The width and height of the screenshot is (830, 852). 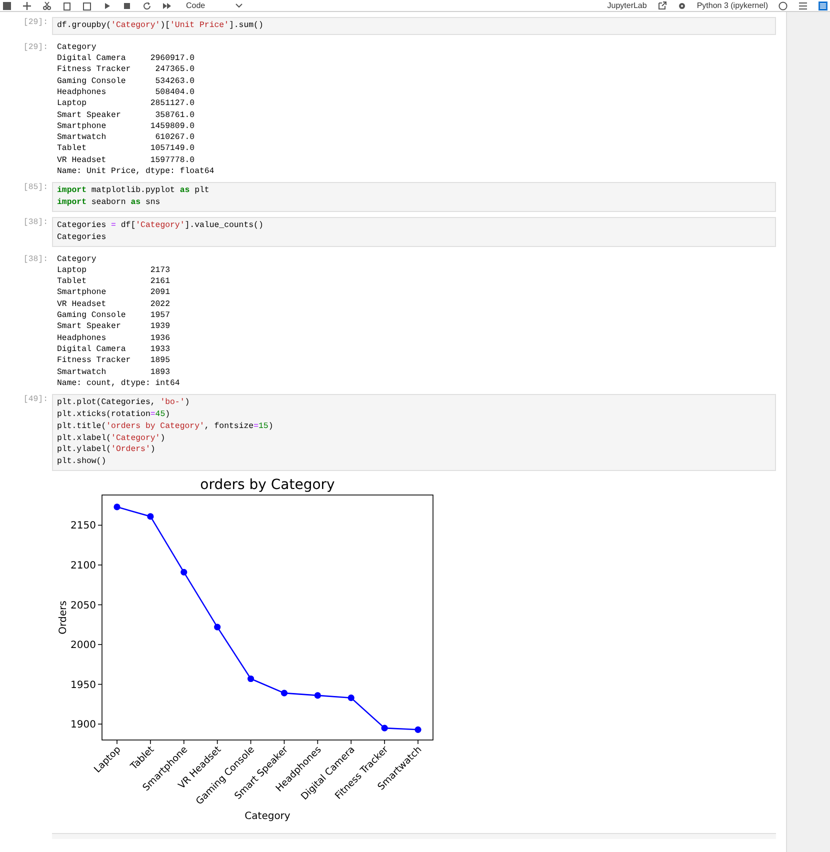 I want to click on code-line: plt.xticks(rotation=45), so click(x=114, y=414).